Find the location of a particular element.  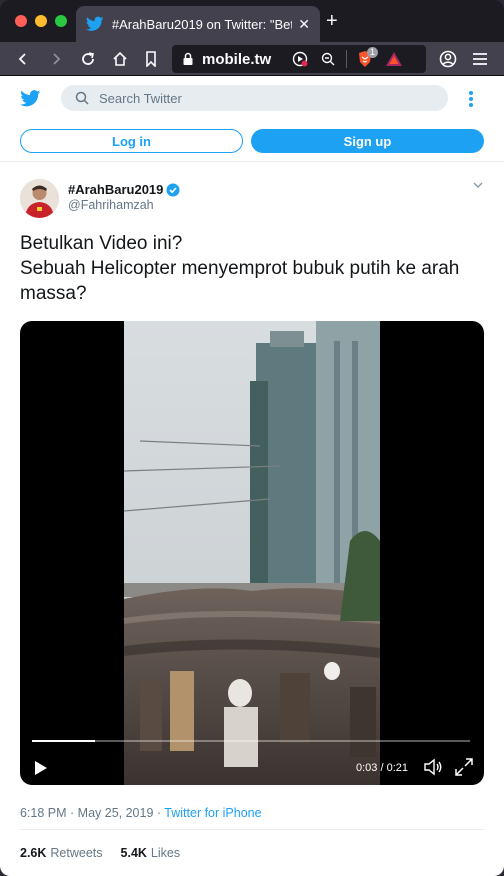

menu-button is located at coordinates (480, 59).